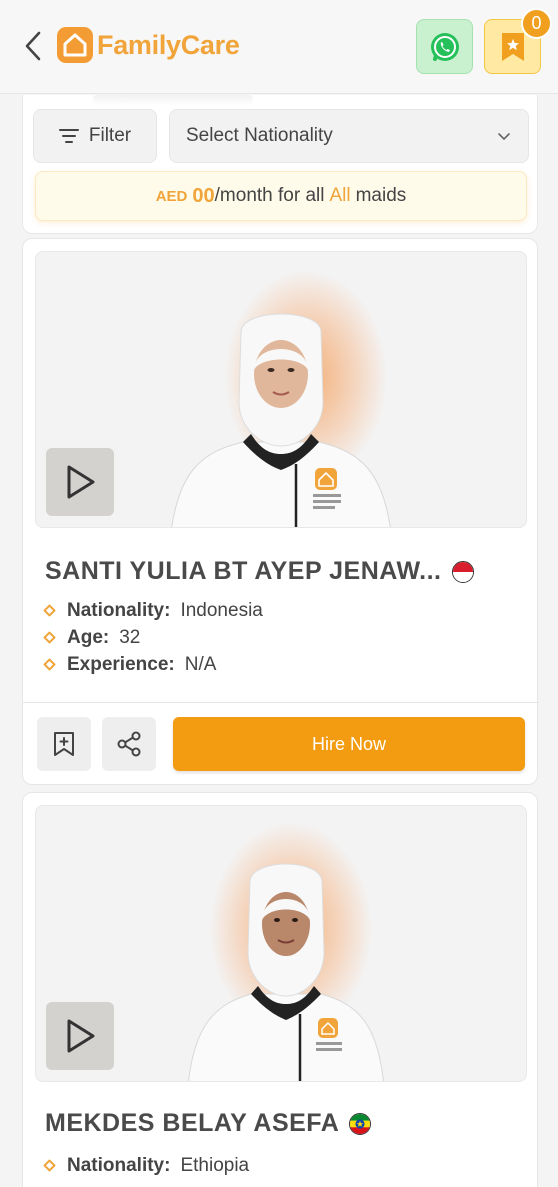  What do you see at coordinates (462, 571) in the screenshot?
I see `indonesia-flag-icon` at bounding box center [462, 571].